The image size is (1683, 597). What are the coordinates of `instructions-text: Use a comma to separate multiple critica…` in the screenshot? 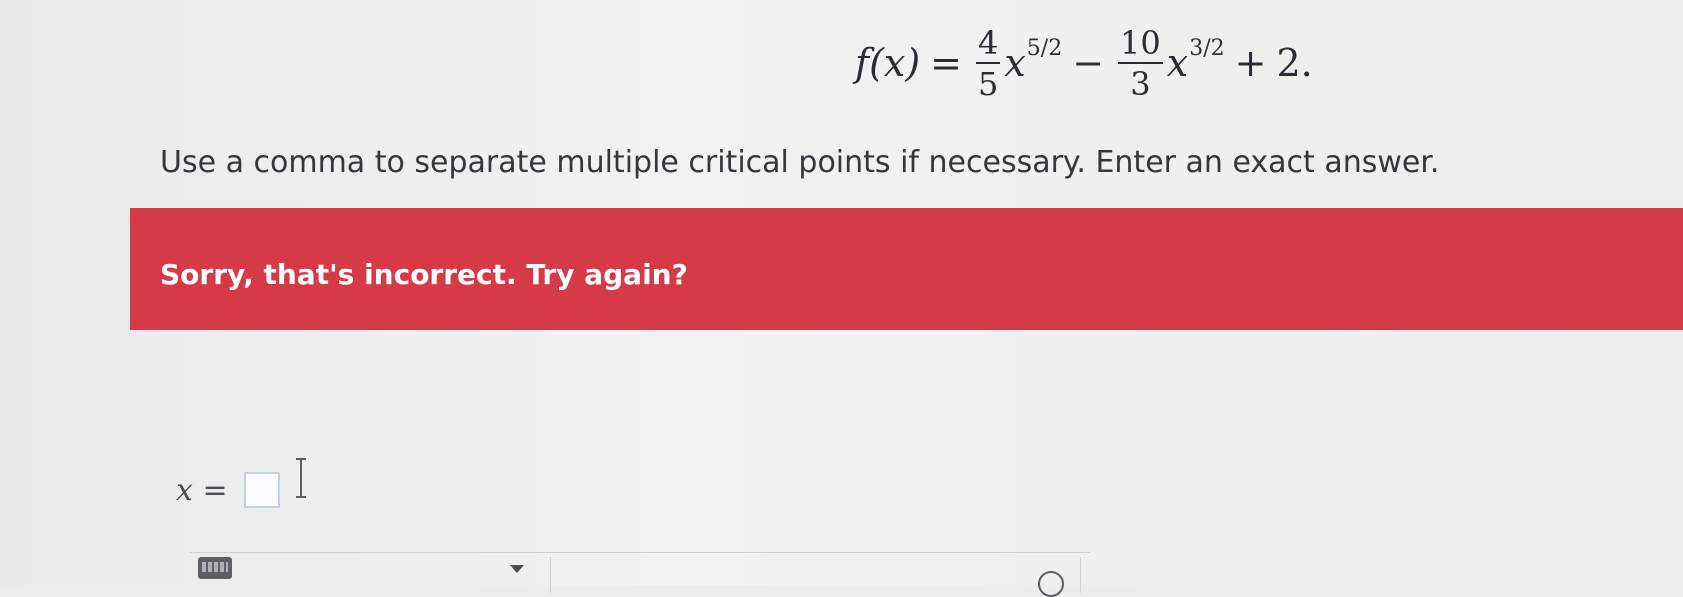 It's located at (800, 162).